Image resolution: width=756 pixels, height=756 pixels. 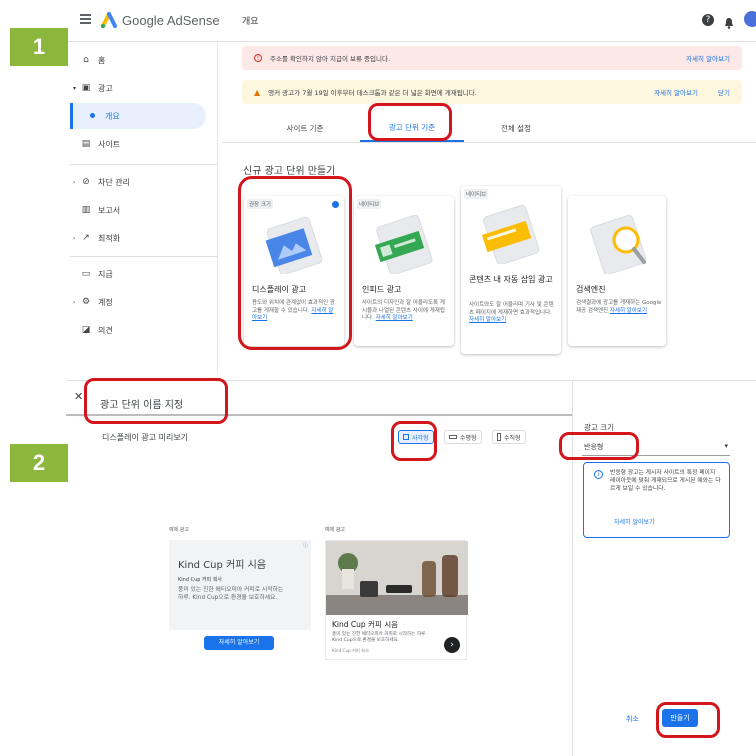 I want to click on tab-global-settings: 전체 설정, so click(x=516, y=128).